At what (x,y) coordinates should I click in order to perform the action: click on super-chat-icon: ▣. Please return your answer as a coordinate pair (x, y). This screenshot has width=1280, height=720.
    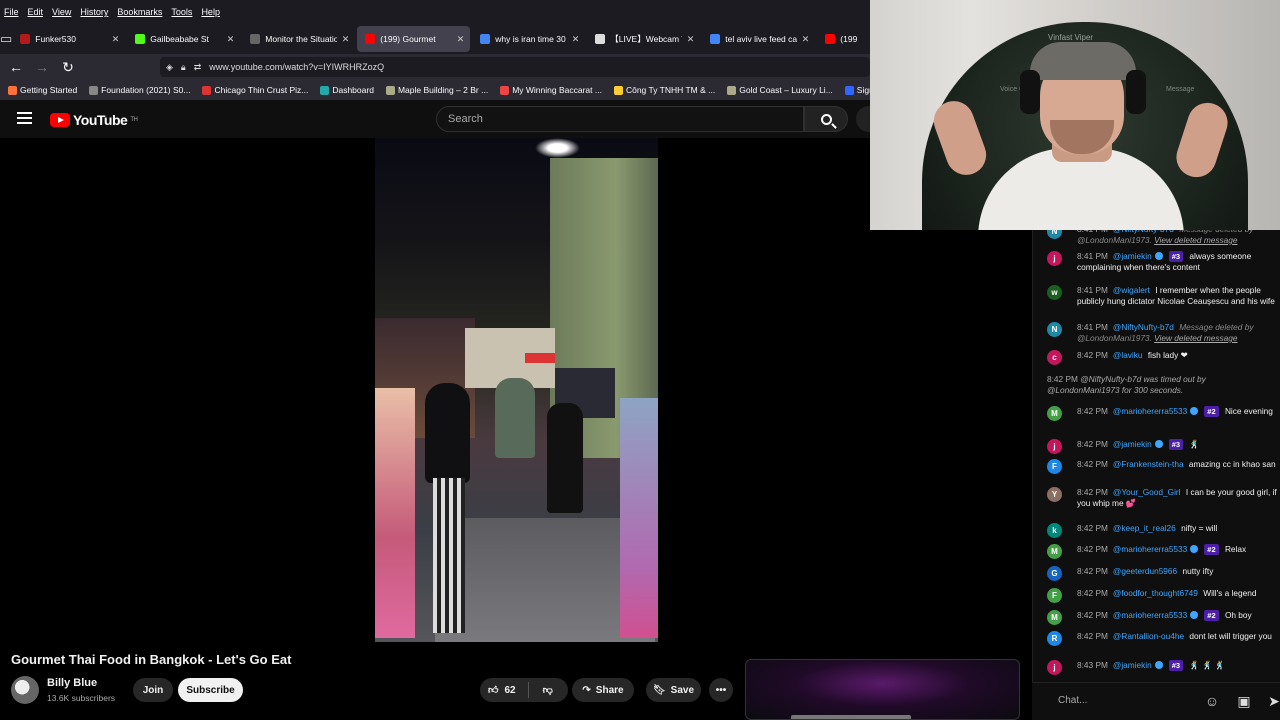
    Looking at the image, I should click on (1244, 701).